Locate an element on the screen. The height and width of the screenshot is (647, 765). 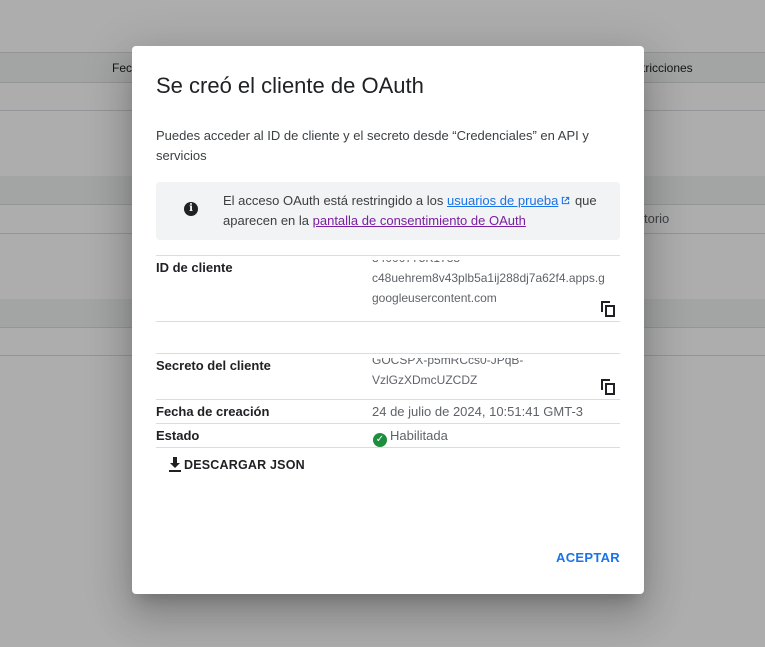
client-secret-label: Secreto del cliente is located at coordinates (213, 365).